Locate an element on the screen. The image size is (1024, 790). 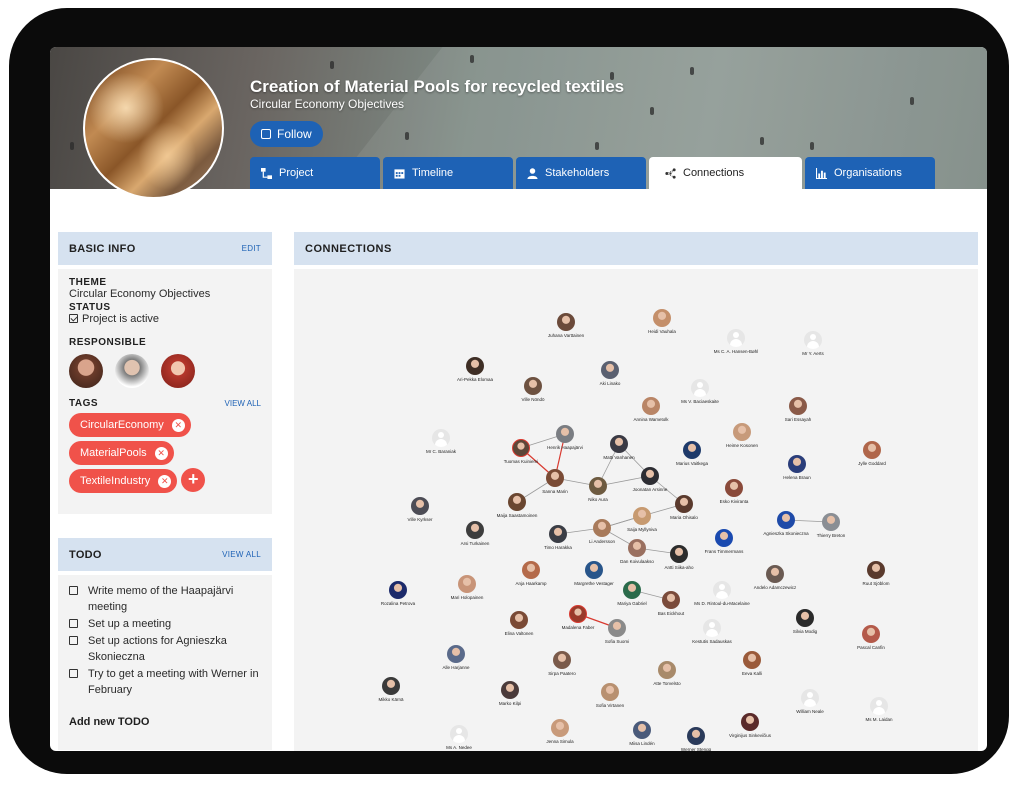
stakeholder-node: Ville Kyrkser is located at coordinates (420, 509).